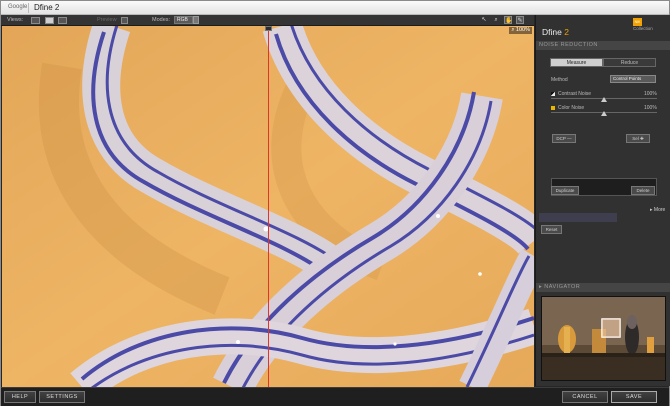  What do you see at coordinates (643, 190) in the screenshot?
I see `delete-button: Delete` at bounding box center [643, 190].